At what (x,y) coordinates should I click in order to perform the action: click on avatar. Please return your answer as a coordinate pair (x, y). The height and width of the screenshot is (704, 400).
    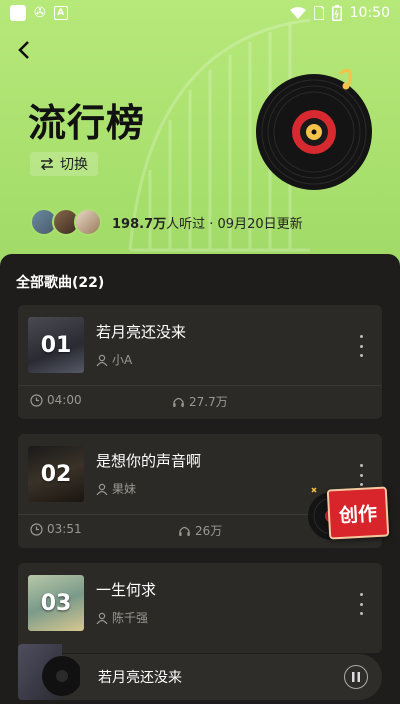
    Looking at the image, I should click on (88, 222).